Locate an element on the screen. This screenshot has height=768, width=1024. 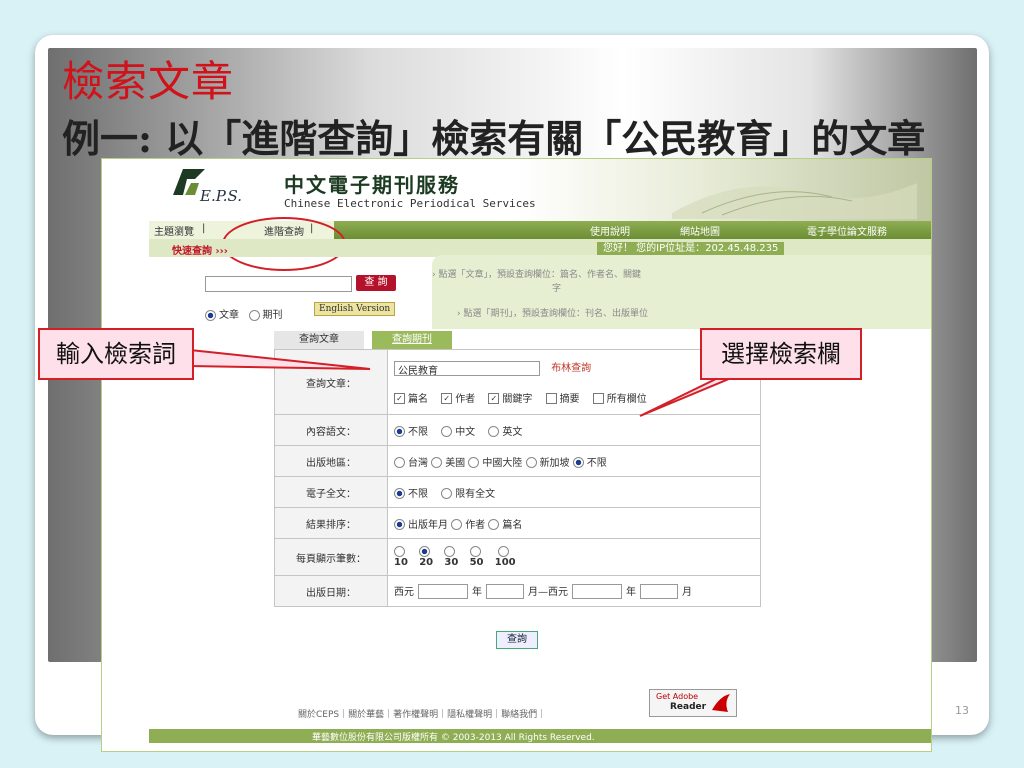
adobe-reader-badge: Get Adobe Reader is located at coordinates (693, 703).